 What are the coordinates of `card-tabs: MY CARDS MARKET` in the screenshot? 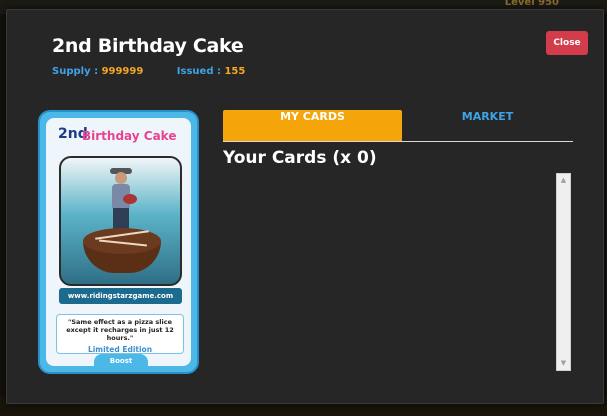 It's located at (398, 126).